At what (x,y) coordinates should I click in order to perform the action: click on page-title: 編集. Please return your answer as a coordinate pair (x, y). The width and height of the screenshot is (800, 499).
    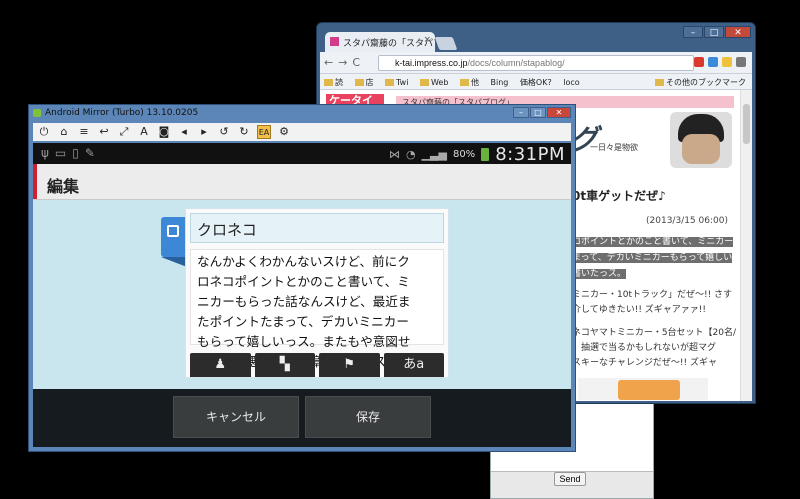
    Looking at the image, I should click on (63, 186).